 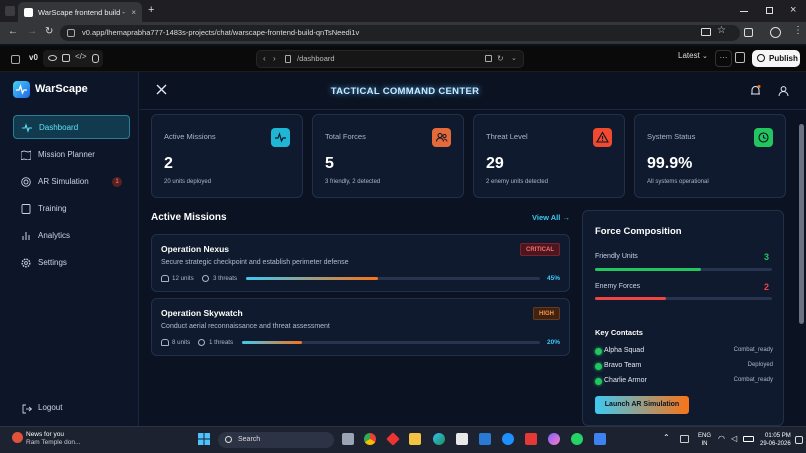 What do you see at coordinates (671, 136) in the screenshot?
I see `stat-label: System Status` at bounding box center [671, 136].